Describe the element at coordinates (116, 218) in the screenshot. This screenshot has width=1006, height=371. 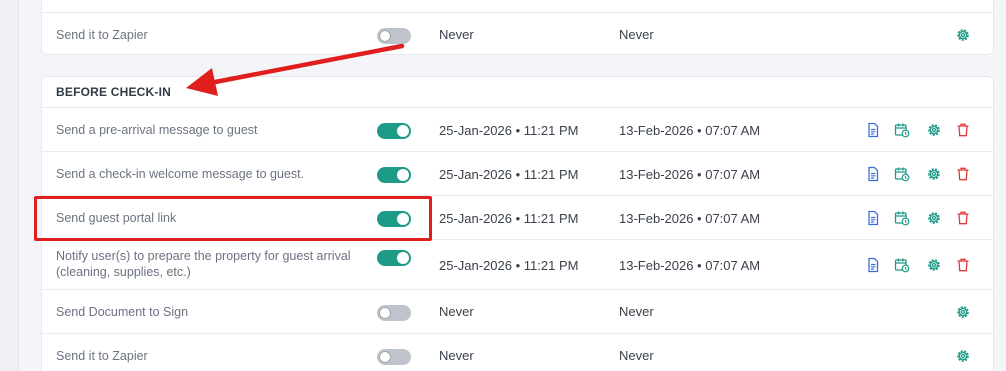
I see `automation-label: Send guest portal link` at that location.